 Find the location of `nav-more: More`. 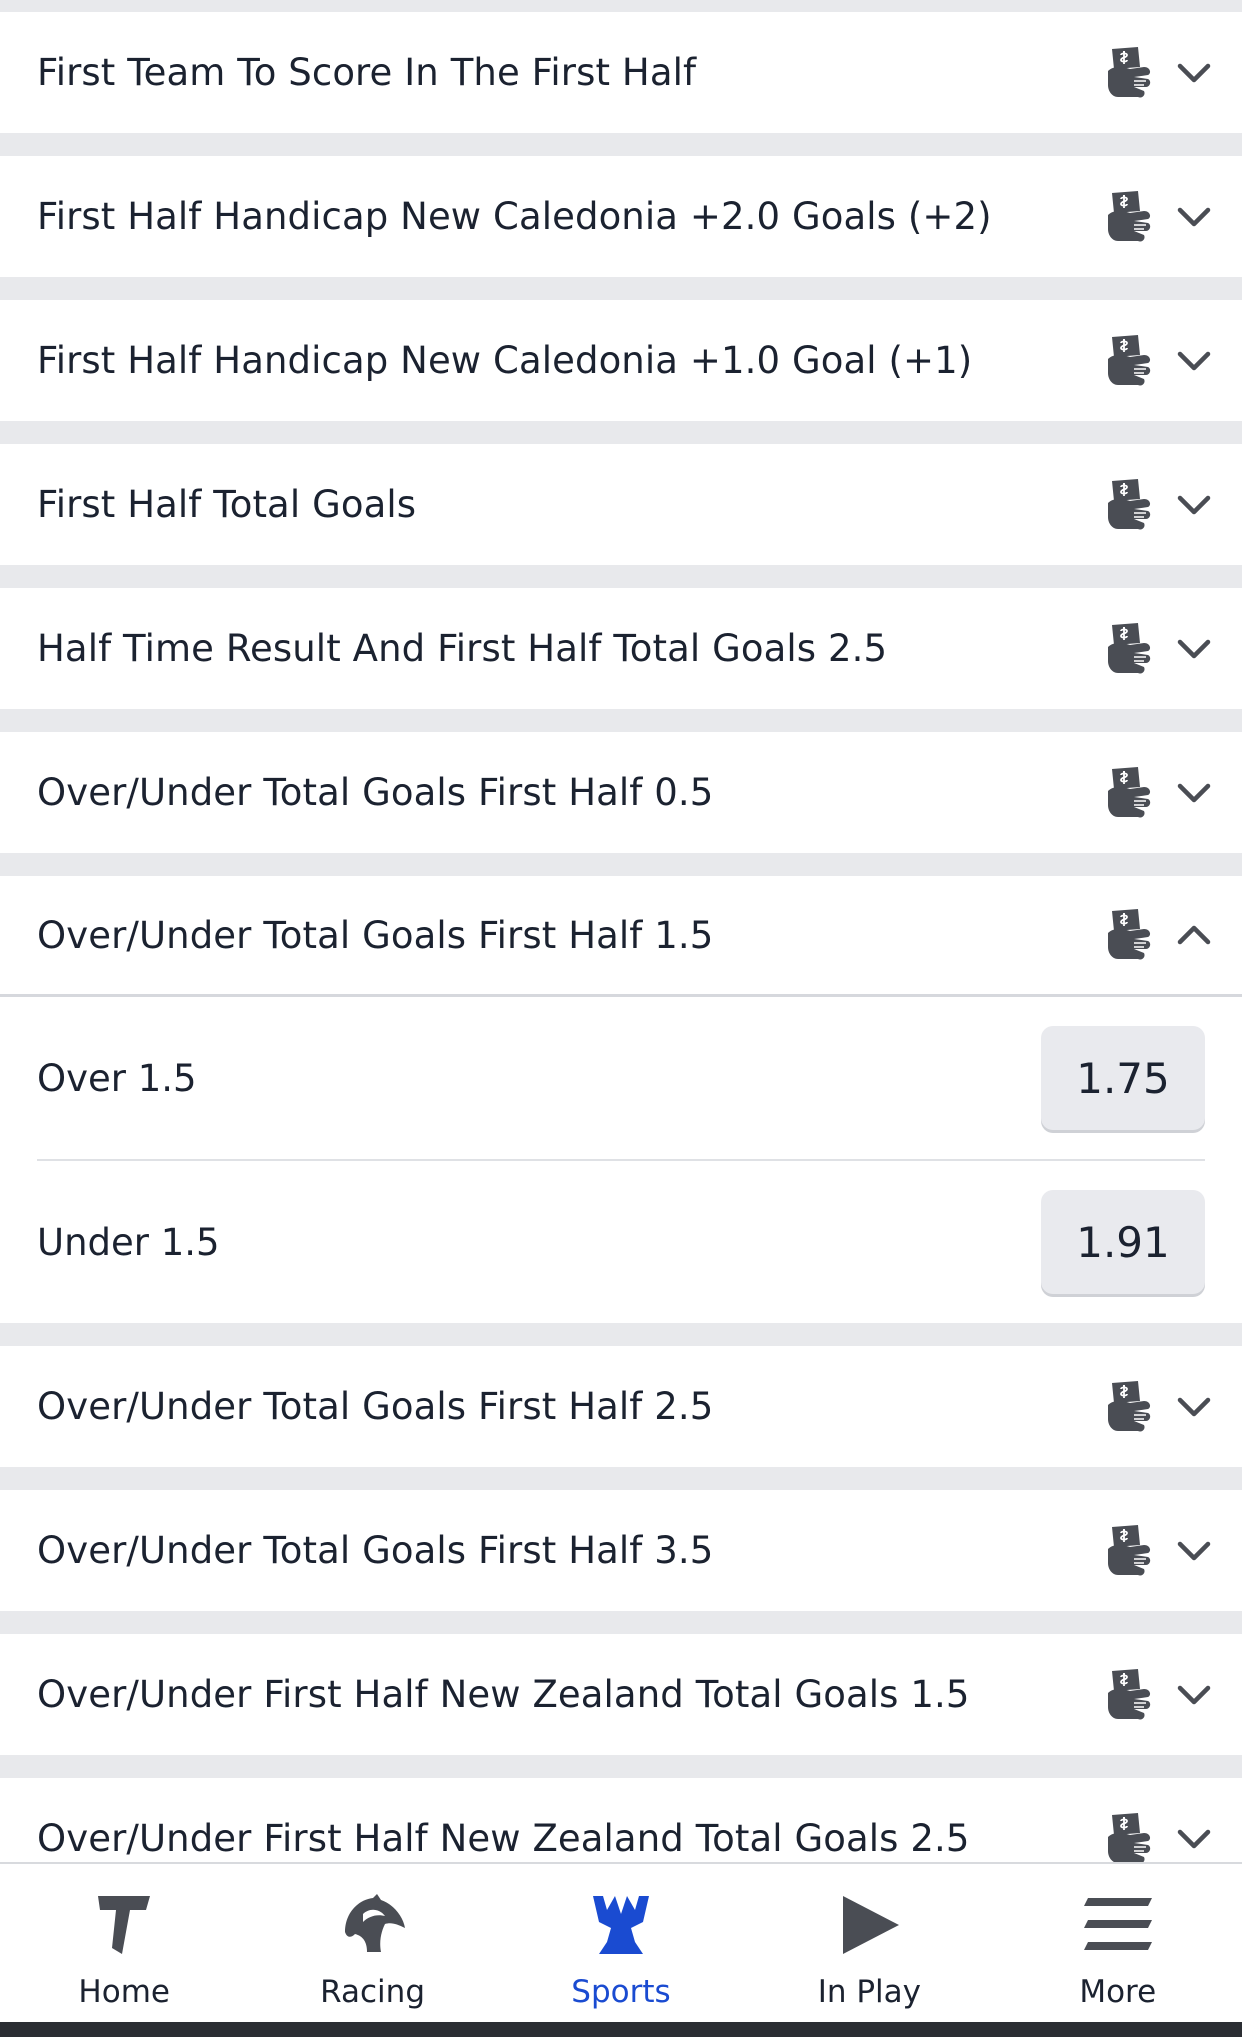

nav-more: More is located at coordinates (1118, 1943).